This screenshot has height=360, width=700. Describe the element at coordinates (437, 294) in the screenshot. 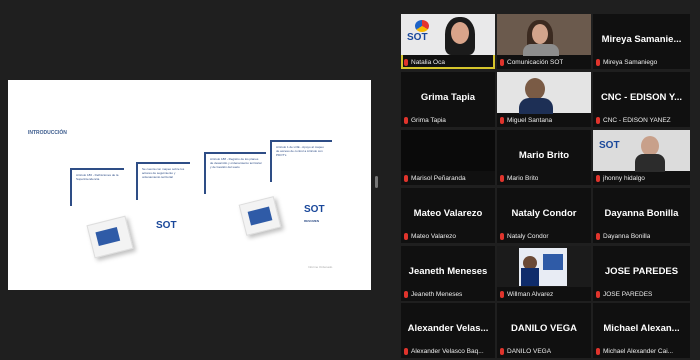

I see `participant-name: Jeaneth Meneses` at that location.